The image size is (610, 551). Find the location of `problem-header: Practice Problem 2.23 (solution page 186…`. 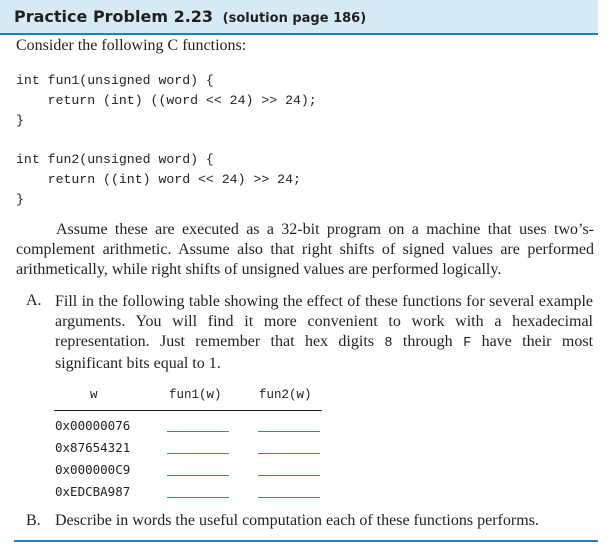

problem-header: Practice Problem 2.23 (solution page 186… is located at coordinates (299, 17).